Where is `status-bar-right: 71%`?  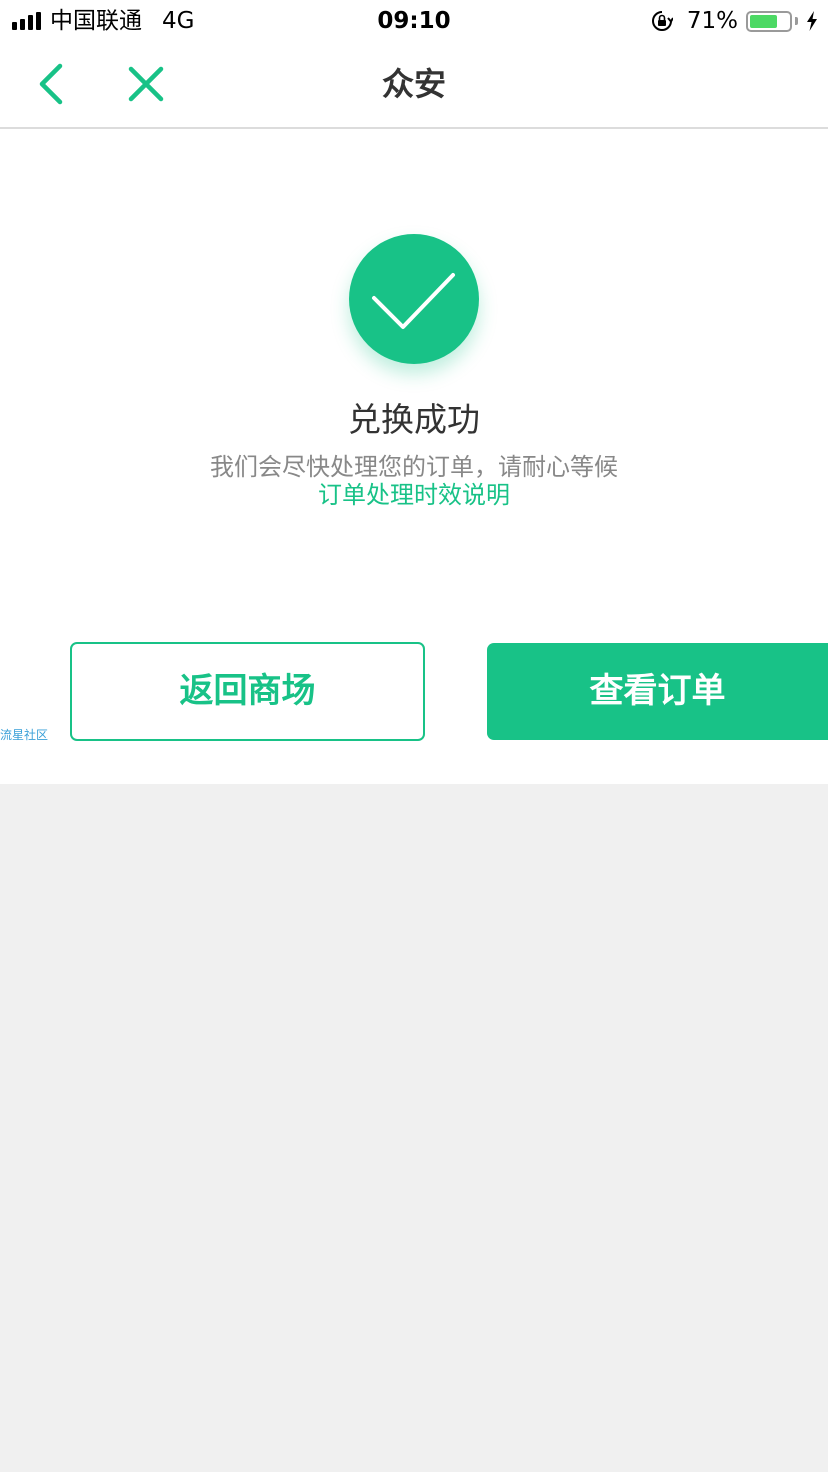 status-bar-right: 71% is located at coordinates (734, 21).